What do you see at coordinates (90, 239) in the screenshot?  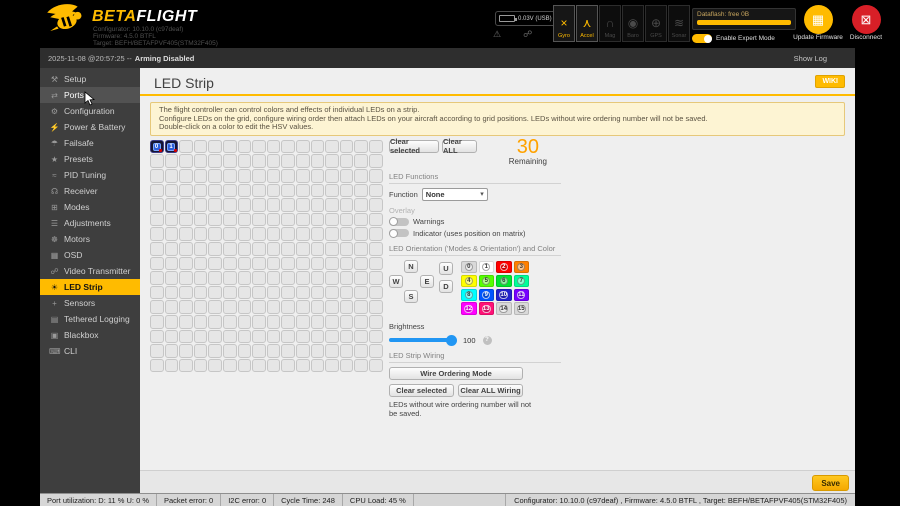 I see `sidebar-item-motors: ☸ Motors` at bounding box center [90, 239].